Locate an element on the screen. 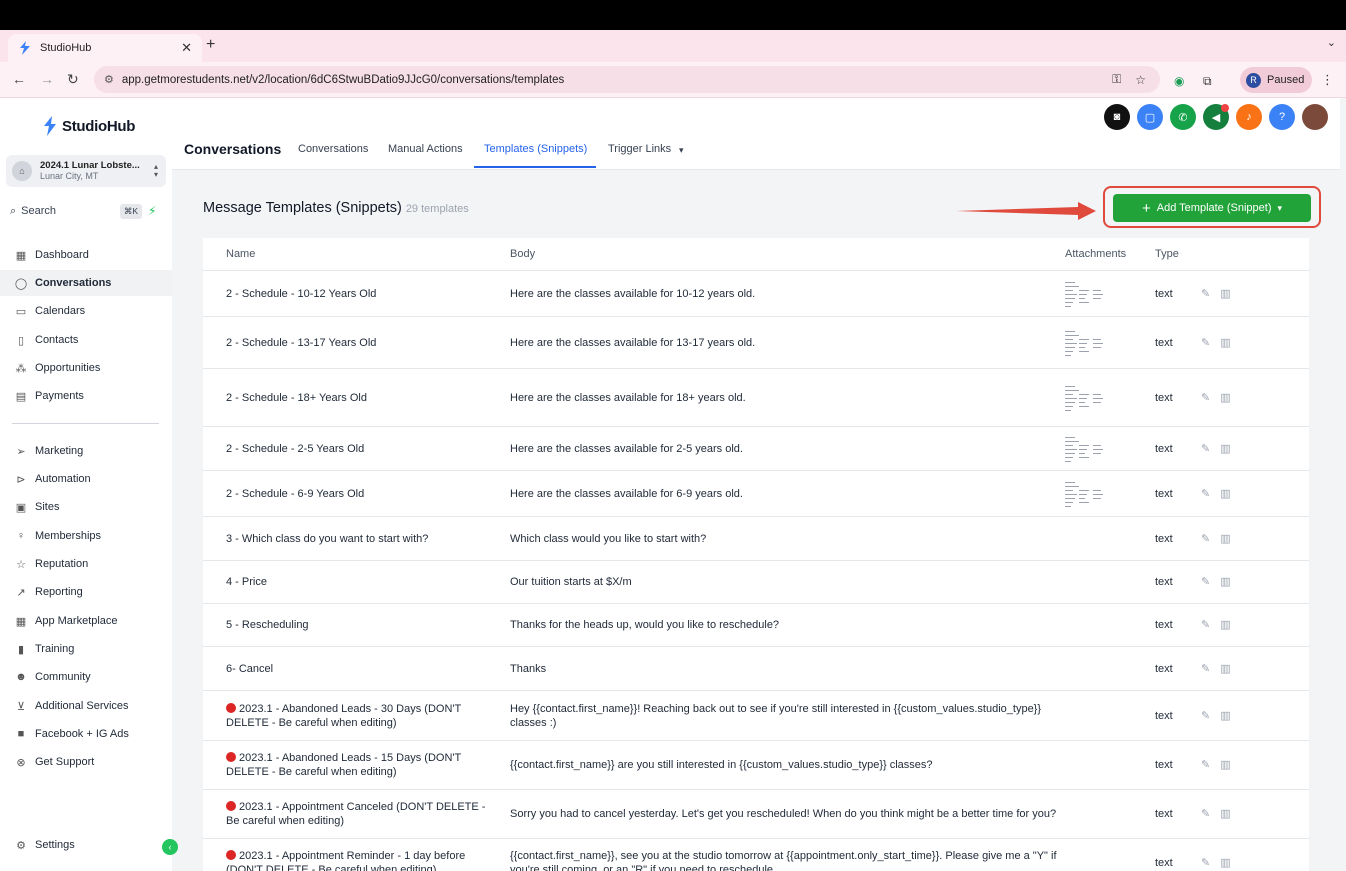  profile-button: R Paused is located at coordinates (1276, 80).